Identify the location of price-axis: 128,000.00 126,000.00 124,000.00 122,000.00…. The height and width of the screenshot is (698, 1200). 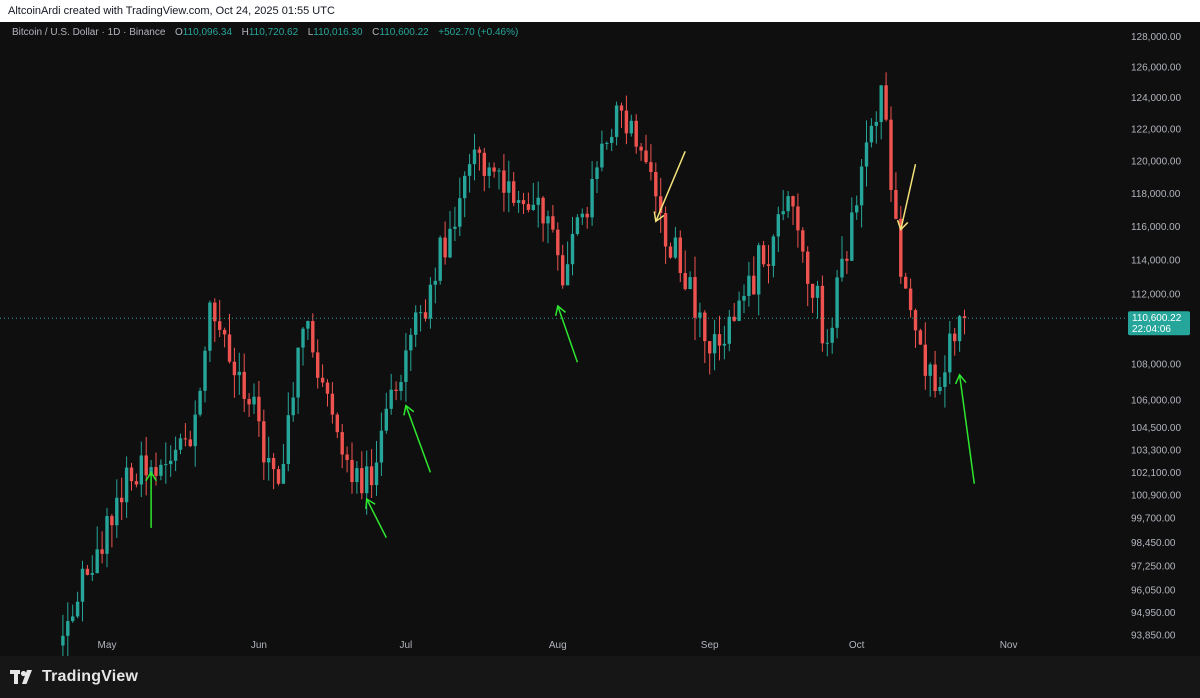
(1156, 336).